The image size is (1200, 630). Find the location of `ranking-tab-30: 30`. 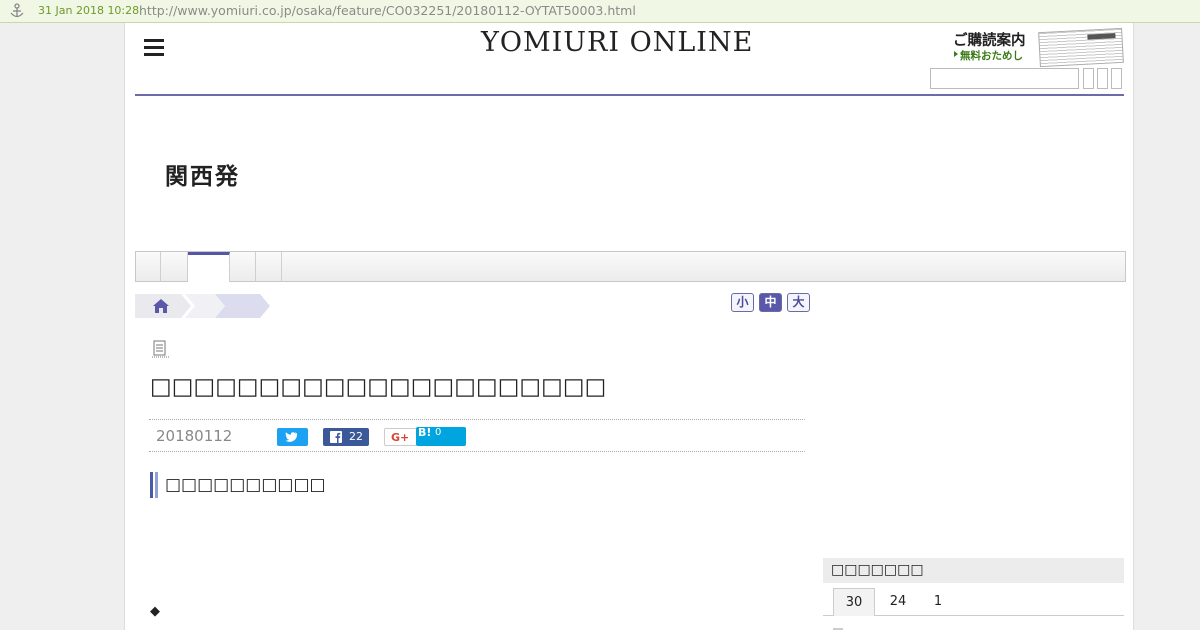

ranking-tab-30: 30 is located at coordinates (854, 602).